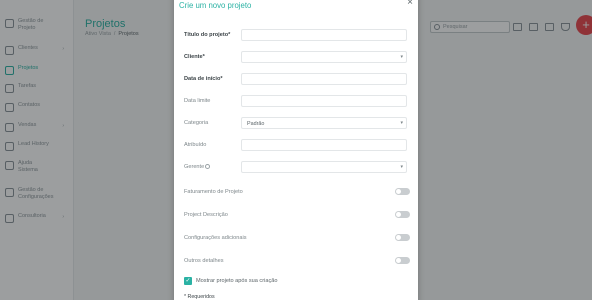 The image size is (592, 300). I want to click on form-row-titulo: Título do projeto*, so click(296, 35).